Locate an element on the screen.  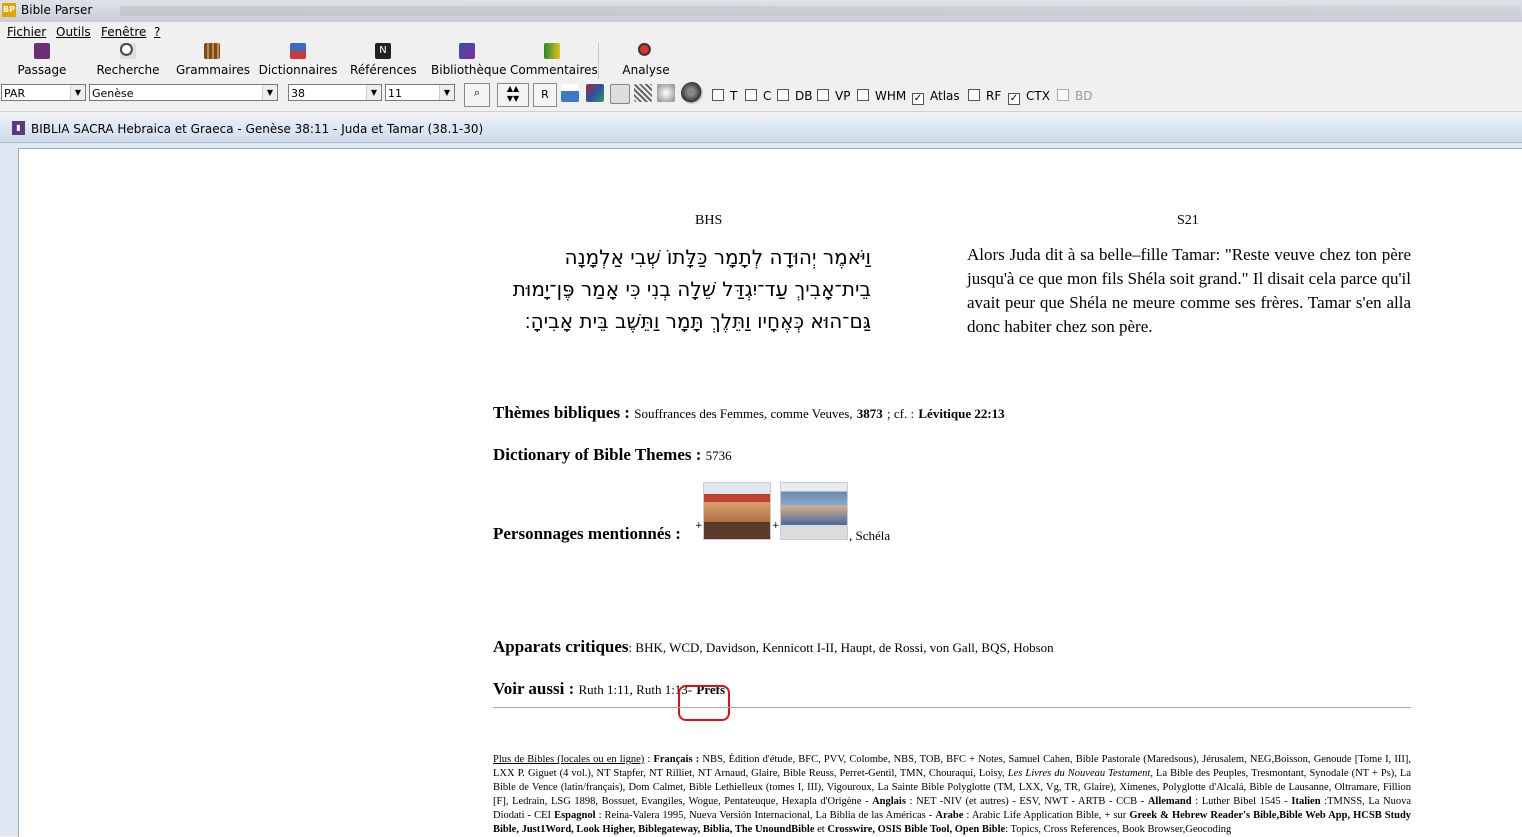
references-button: N Références is located at coordinates (383, 61).